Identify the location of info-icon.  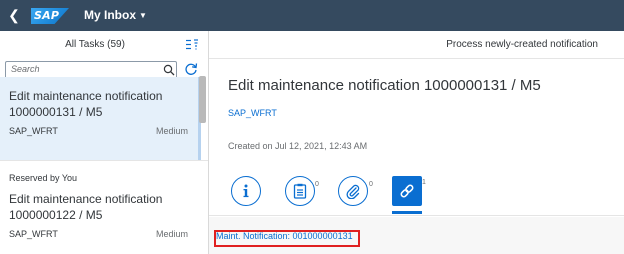
(246, 191).